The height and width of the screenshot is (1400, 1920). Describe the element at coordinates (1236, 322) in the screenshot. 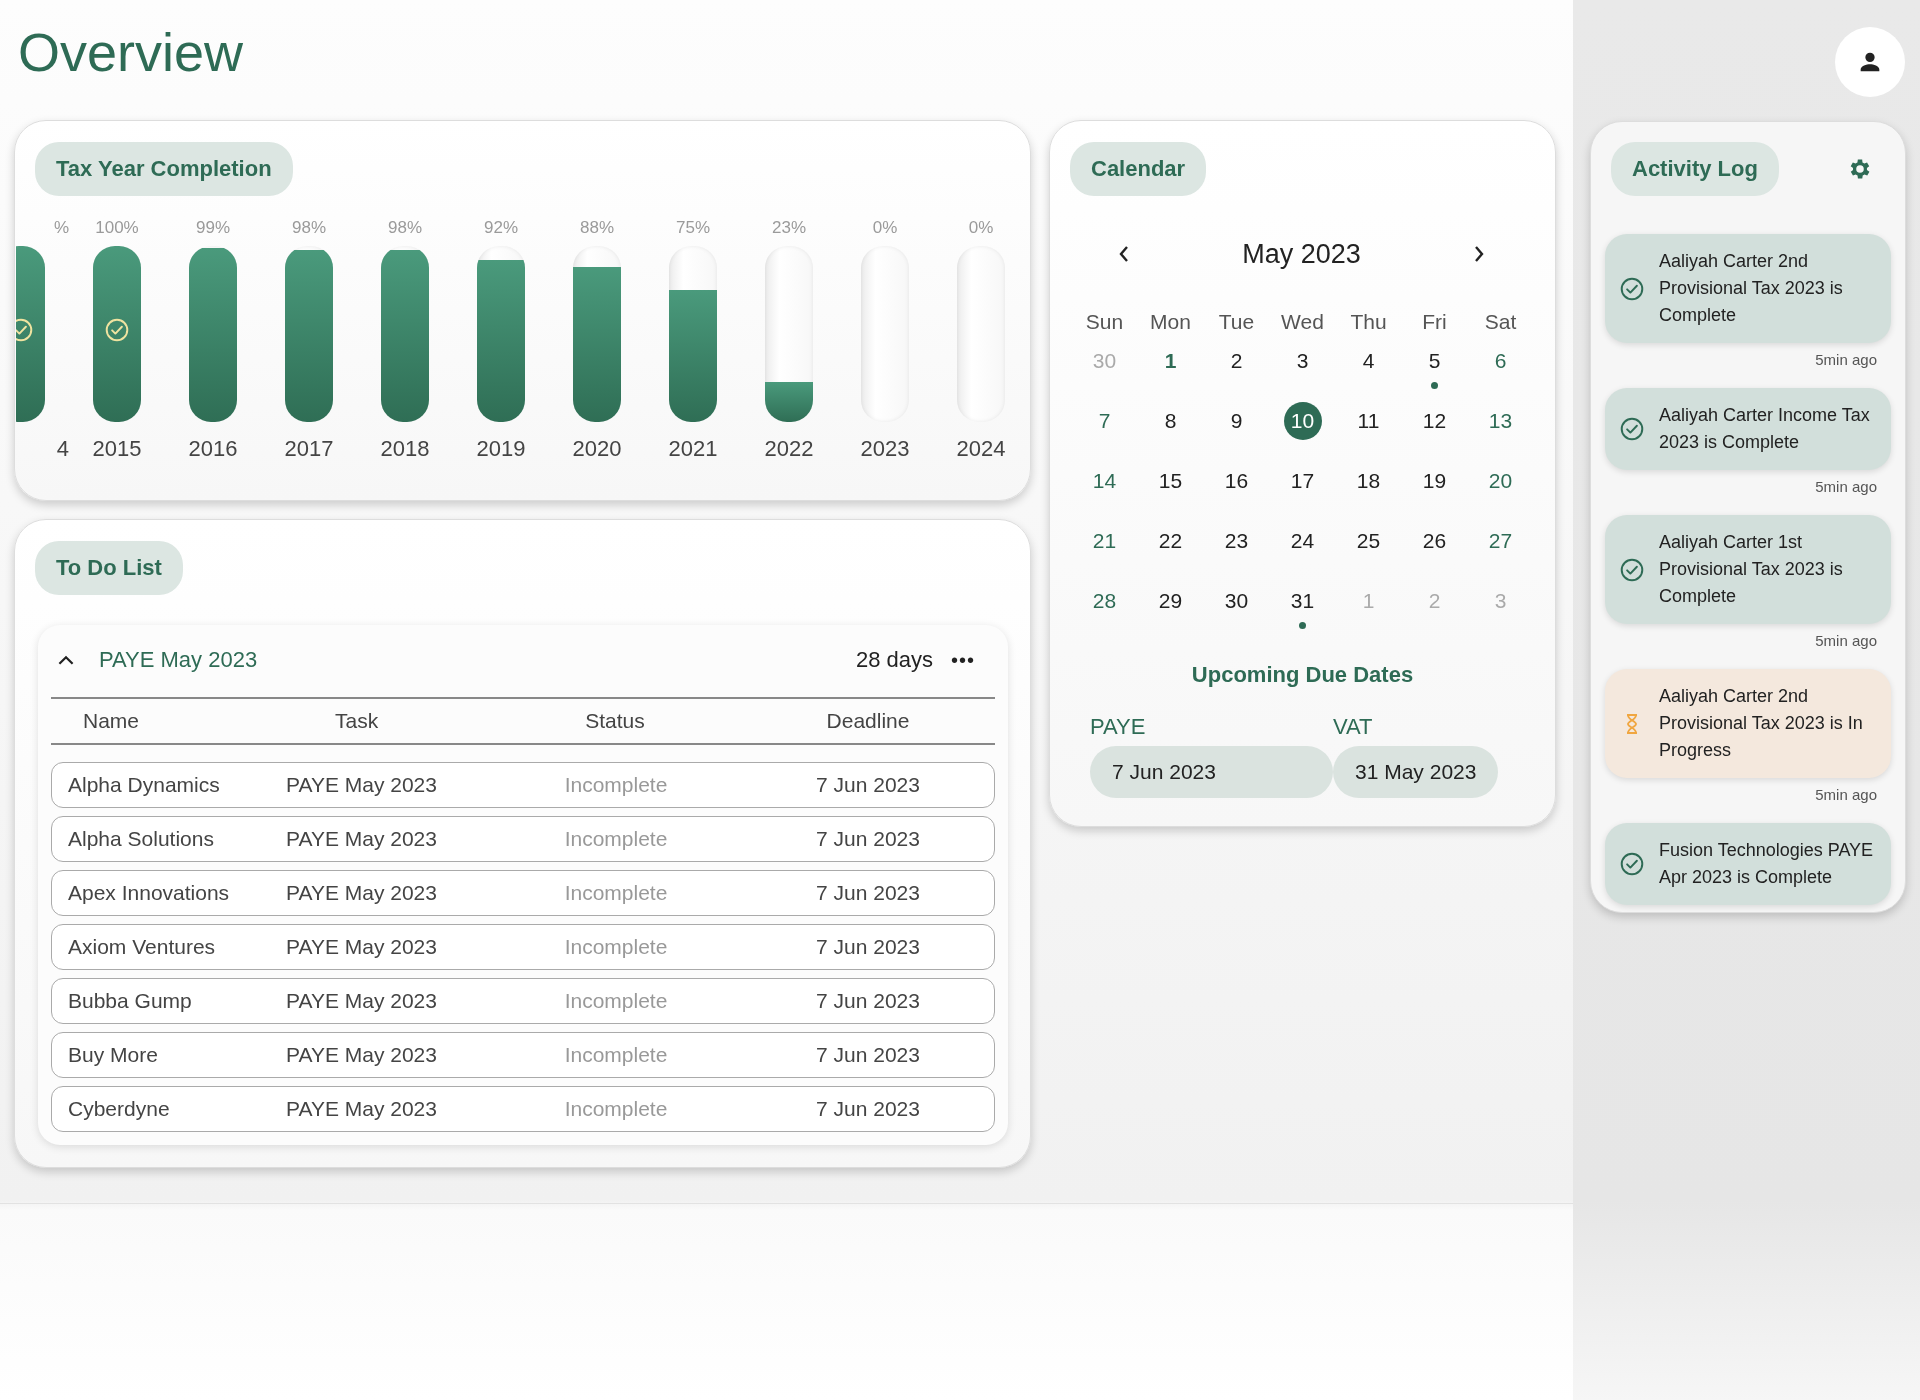

I see `weekday-label: Tue` at that location.